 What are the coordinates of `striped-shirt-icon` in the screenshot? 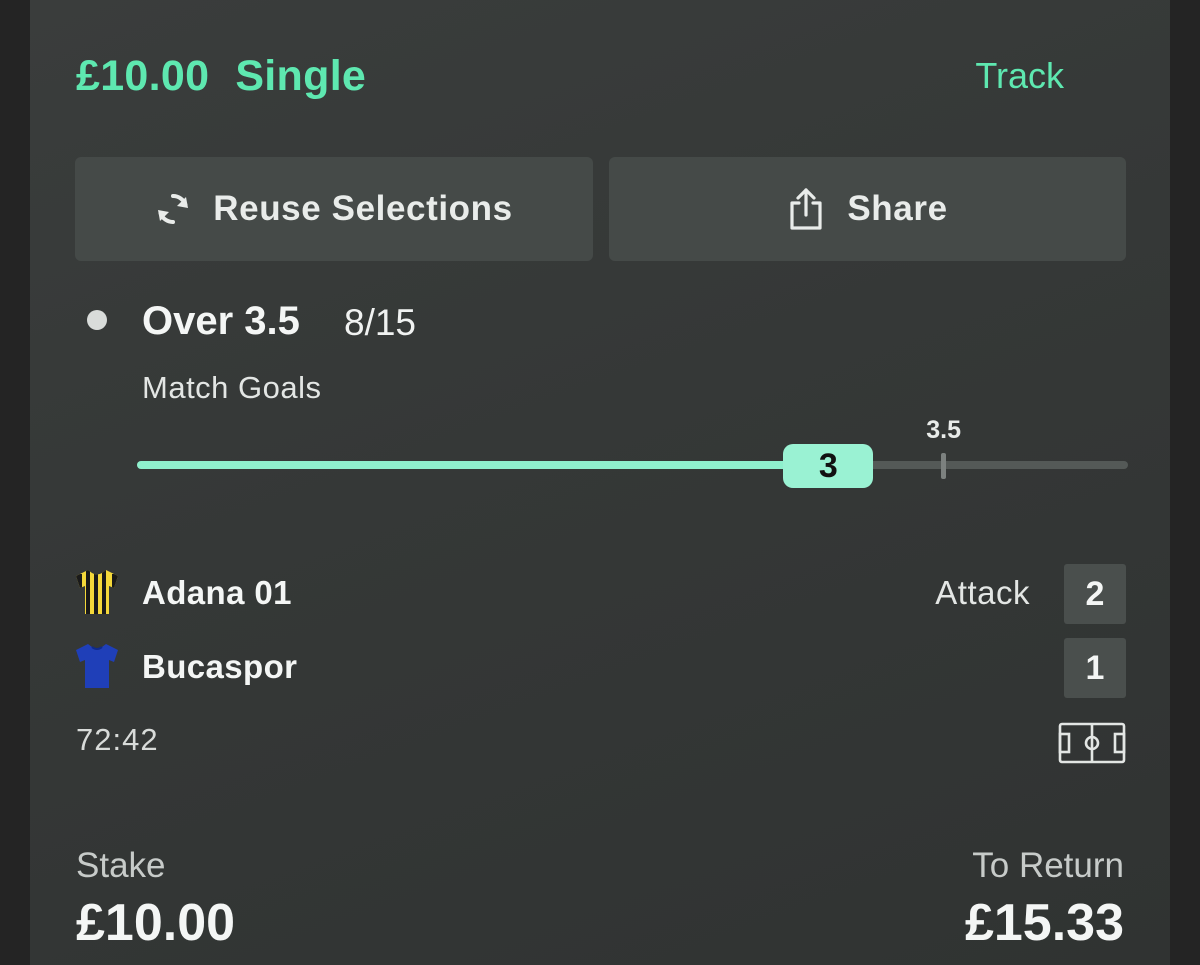 It's located at (97, 592).